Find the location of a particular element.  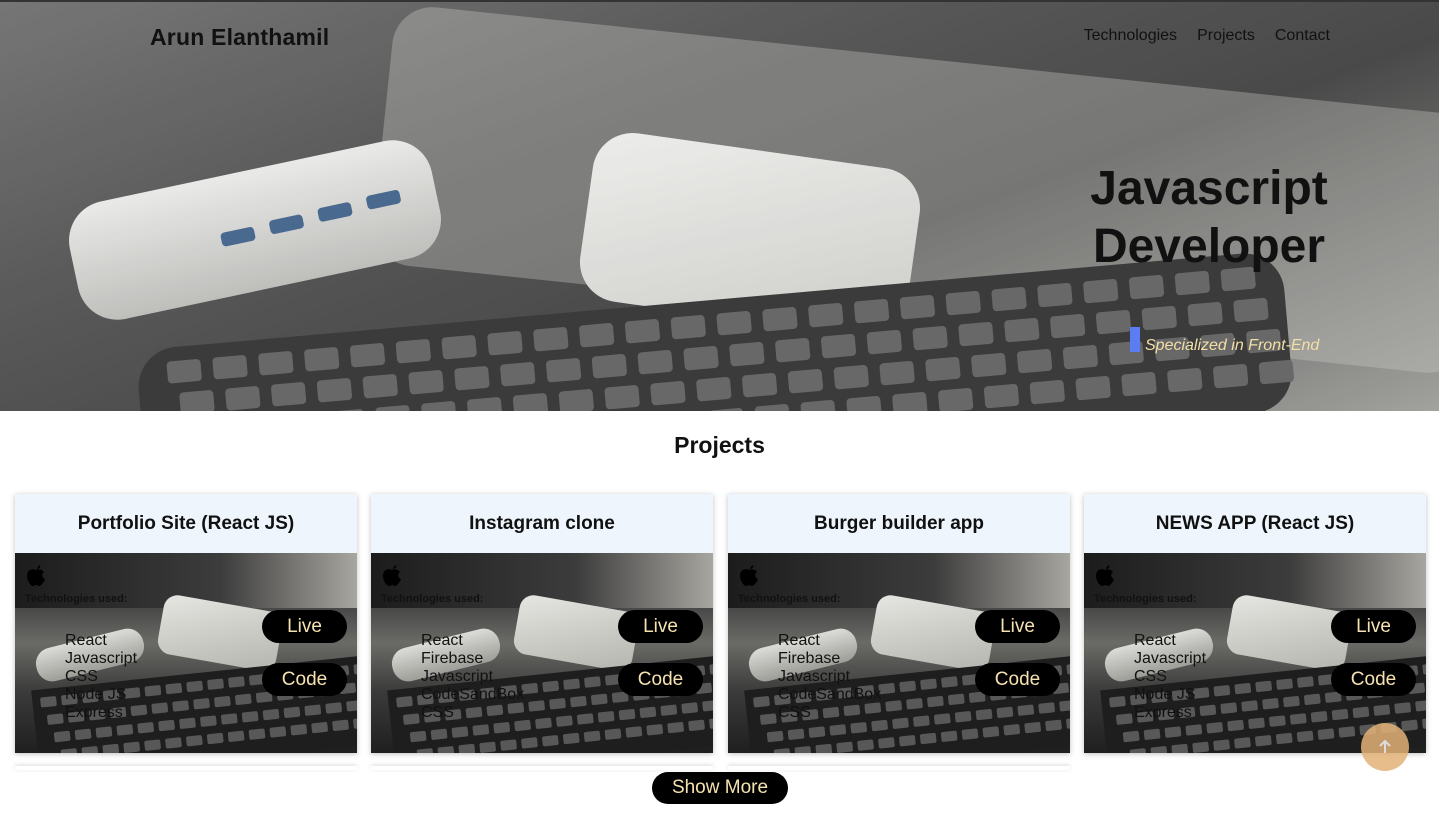

nav-link-contact: Contact is located at coordinates (1302, 36).